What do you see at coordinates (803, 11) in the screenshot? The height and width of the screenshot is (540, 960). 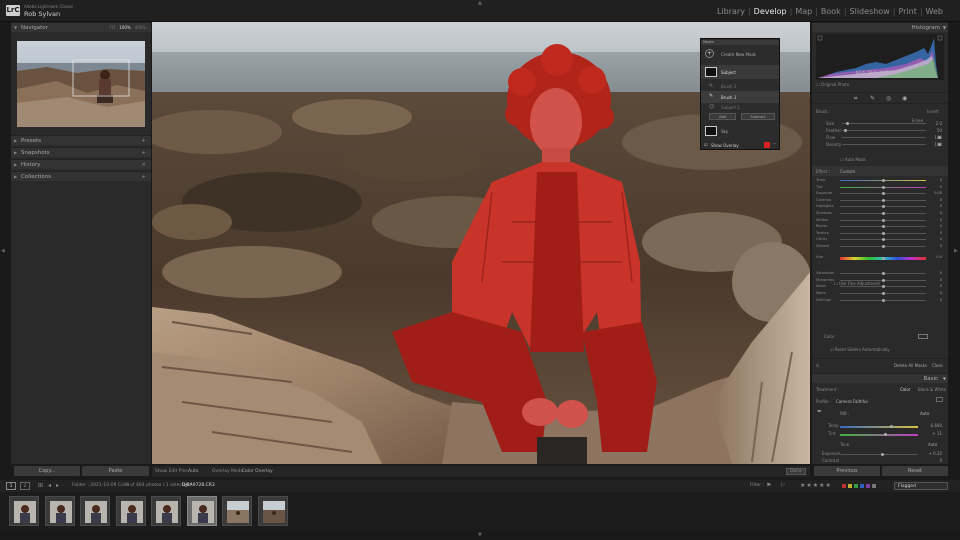 I see `module-map: Map` at bounding box center [803, 11].